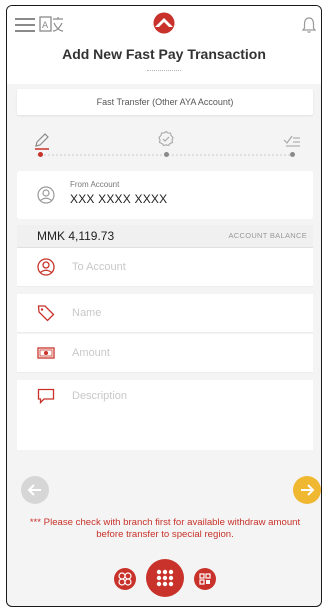 The width and height of the screenshot is (328, 612). Describe the element at coordinates (164, 54) in the screenshot. I see `page-title: Add New Fast Pay Transaction` at that location.